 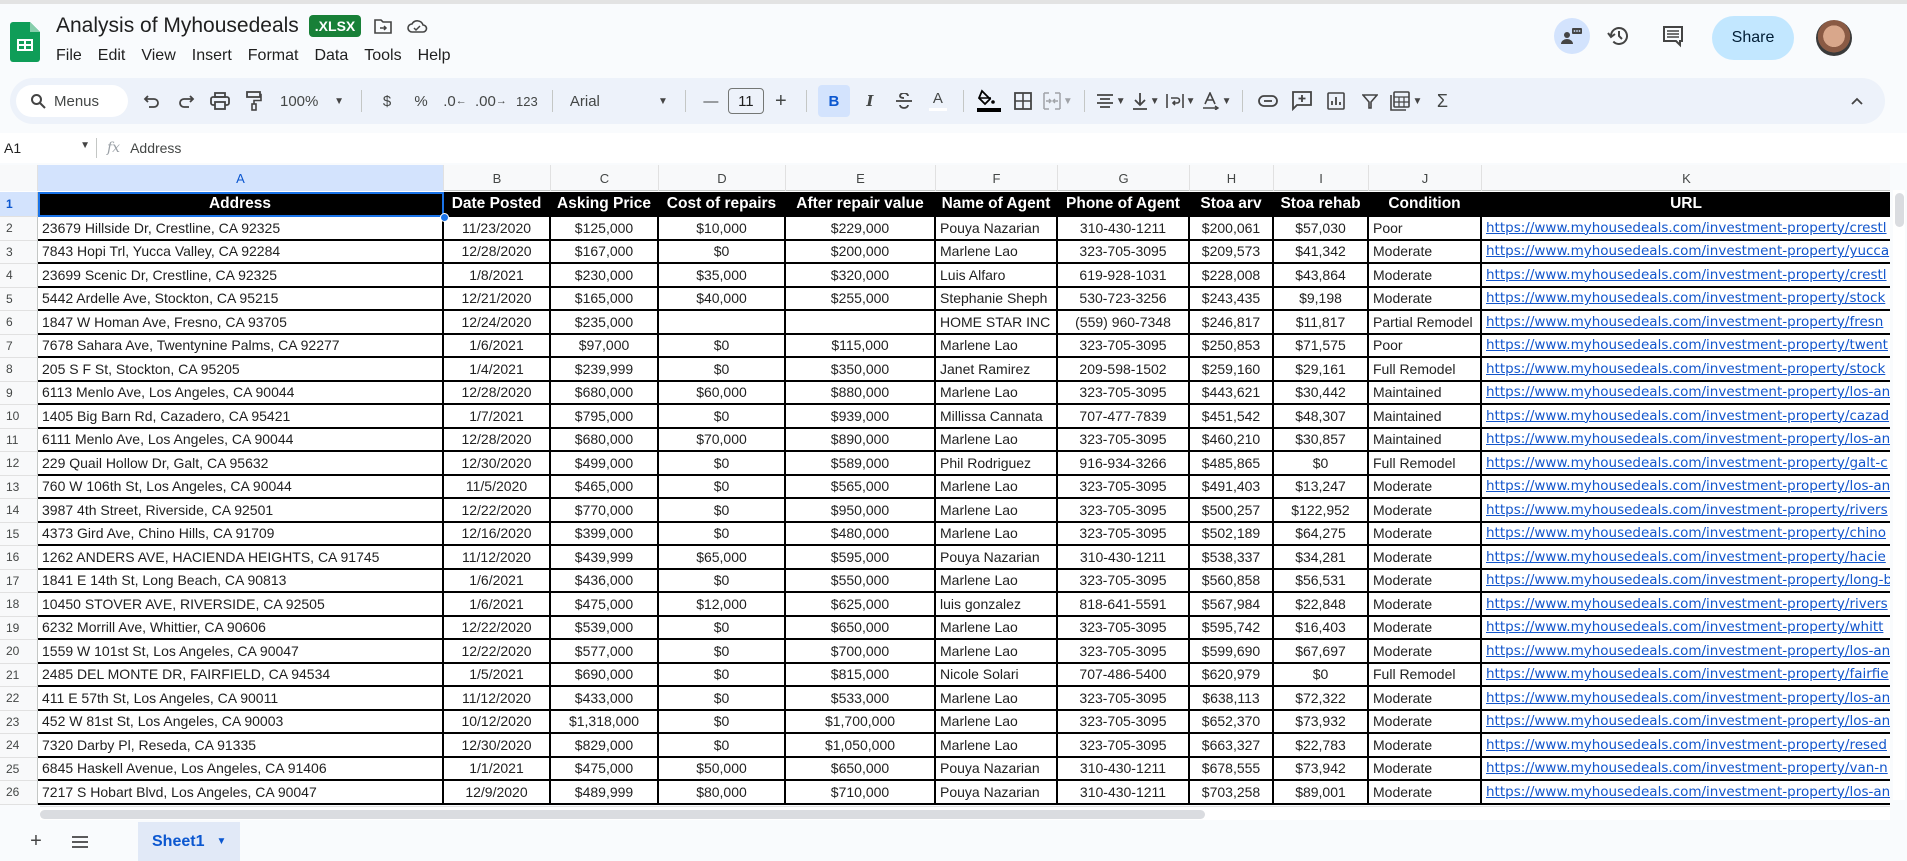 What do you see at coordinates (997, 178) in the screenshot?
I see `column-header-f: F` at bounding box center [997, 178].